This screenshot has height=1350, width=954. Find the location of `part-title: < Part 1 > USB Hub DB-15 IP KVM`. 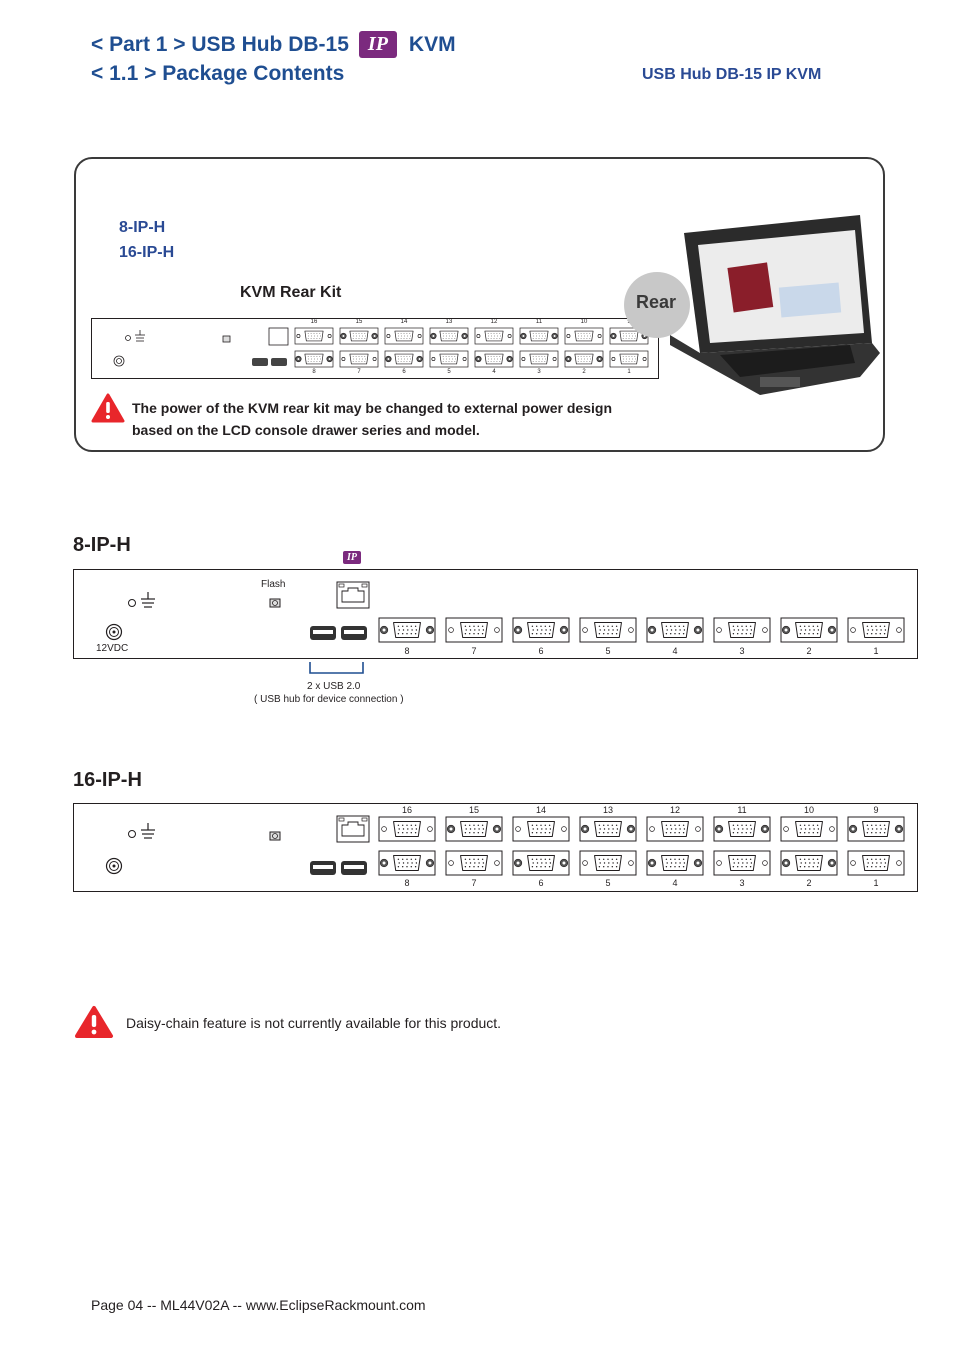

part-title: < Part 1 > USB Hub DB-15 IP KVM is located at coordinates (273, 44).